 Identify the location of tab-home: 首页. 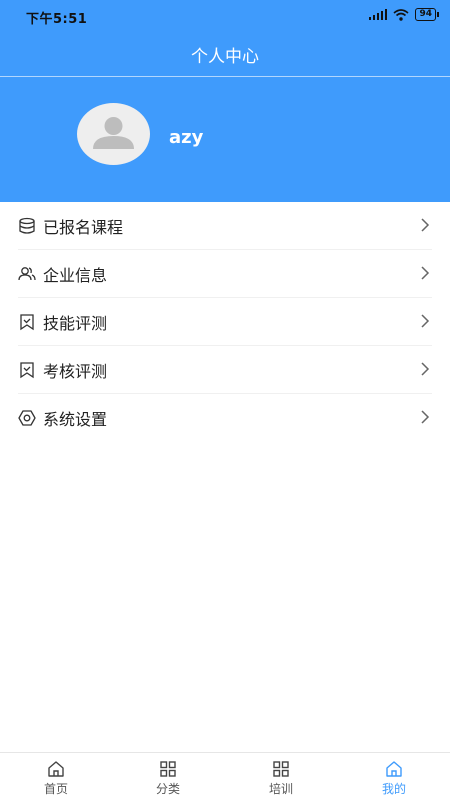
(56, 777).